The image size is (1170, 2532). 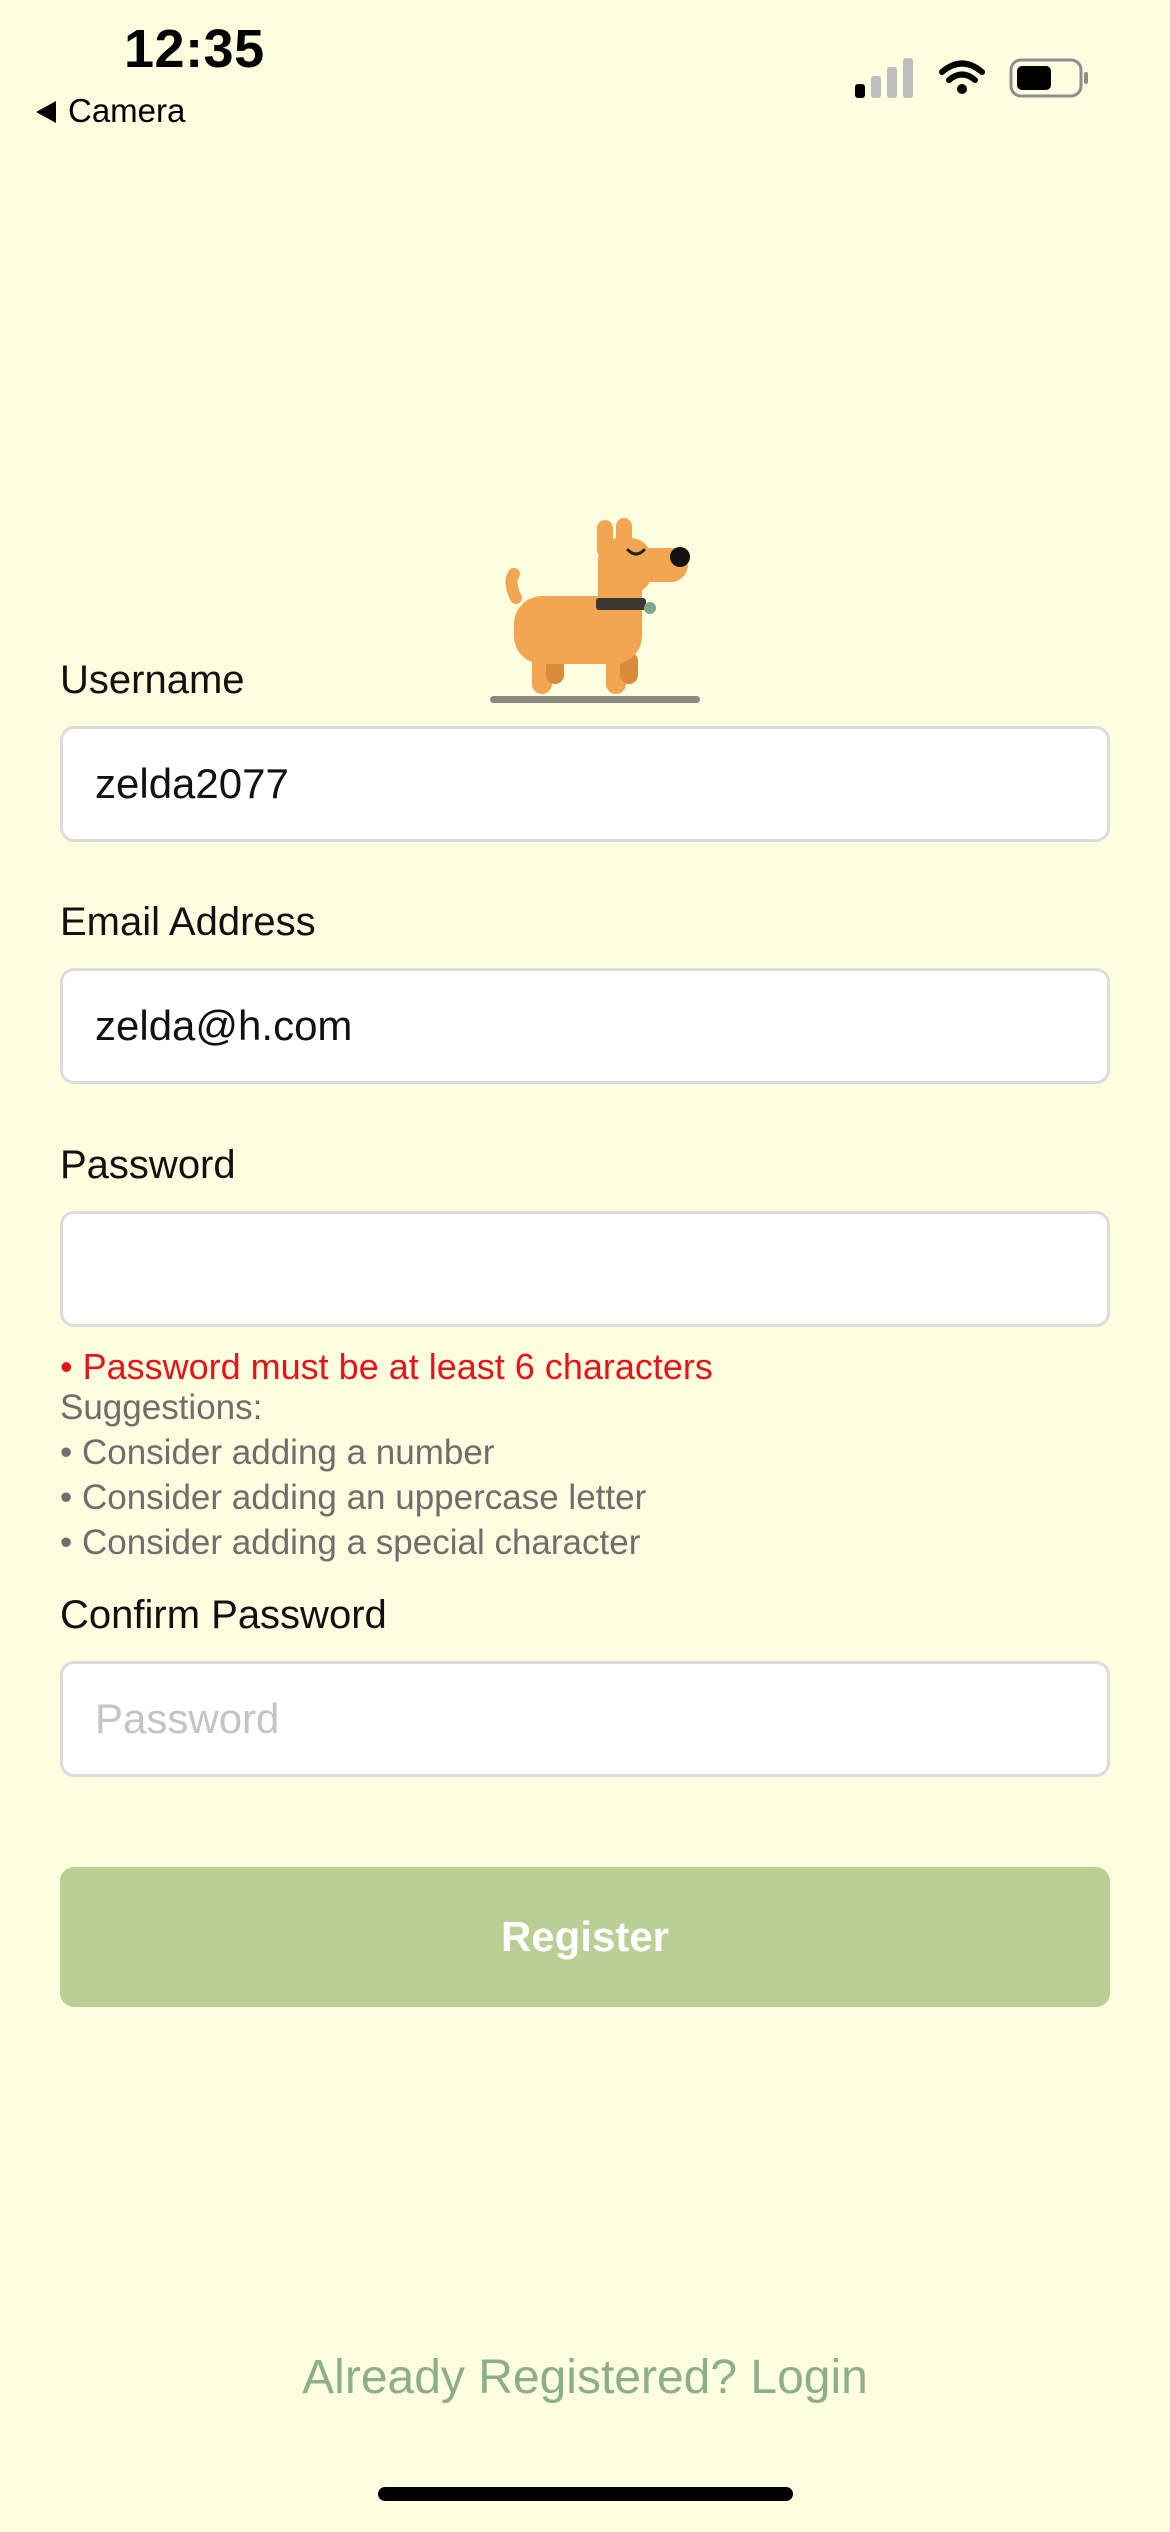 I want to click on username-input: zelda2077, so click(x=585, y=784).